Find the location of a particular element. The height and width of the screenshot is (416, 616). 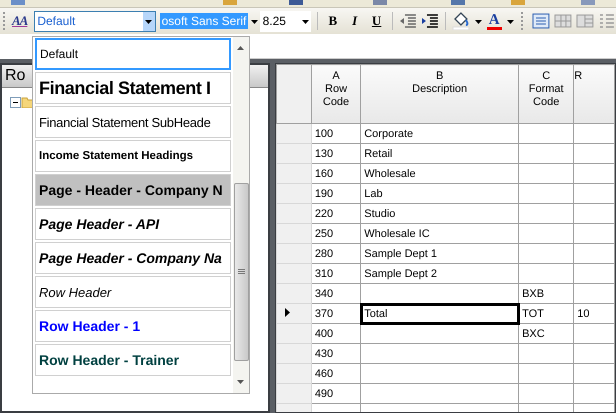

table-cell: Studio is located at coordinates (439, 214).